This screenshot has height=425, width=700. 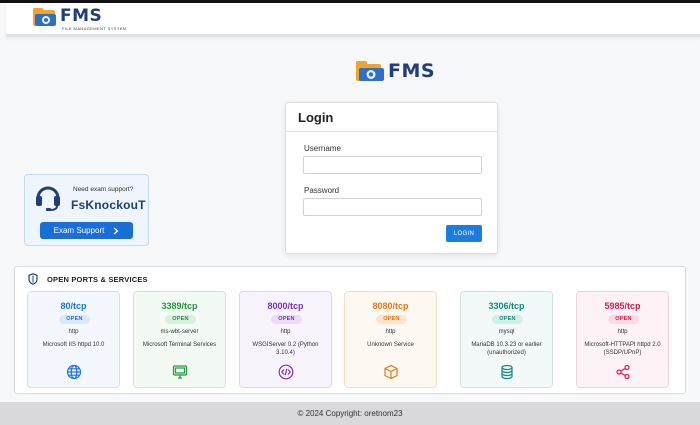 I want to click on brand-logo: FMS FILE MANAGEMENT SYSTEM, so click(x=79, y=18).